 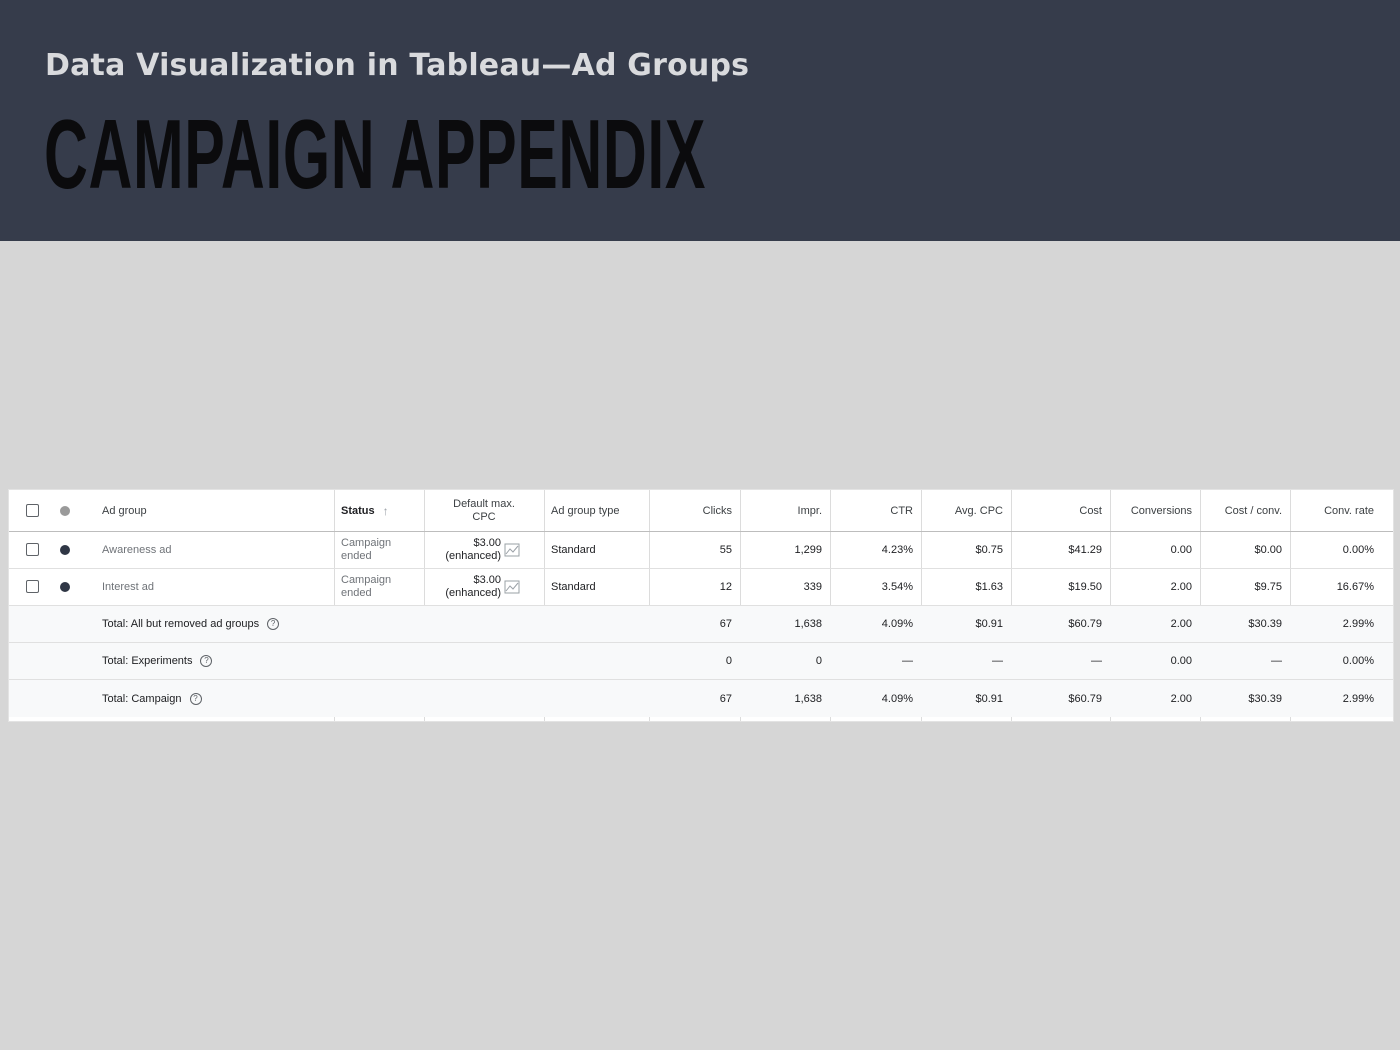 What do you see at coordinates (875, 510) in the screenshot?
I see `column-header-ctr: CTR` at bounding box center [875, 510].